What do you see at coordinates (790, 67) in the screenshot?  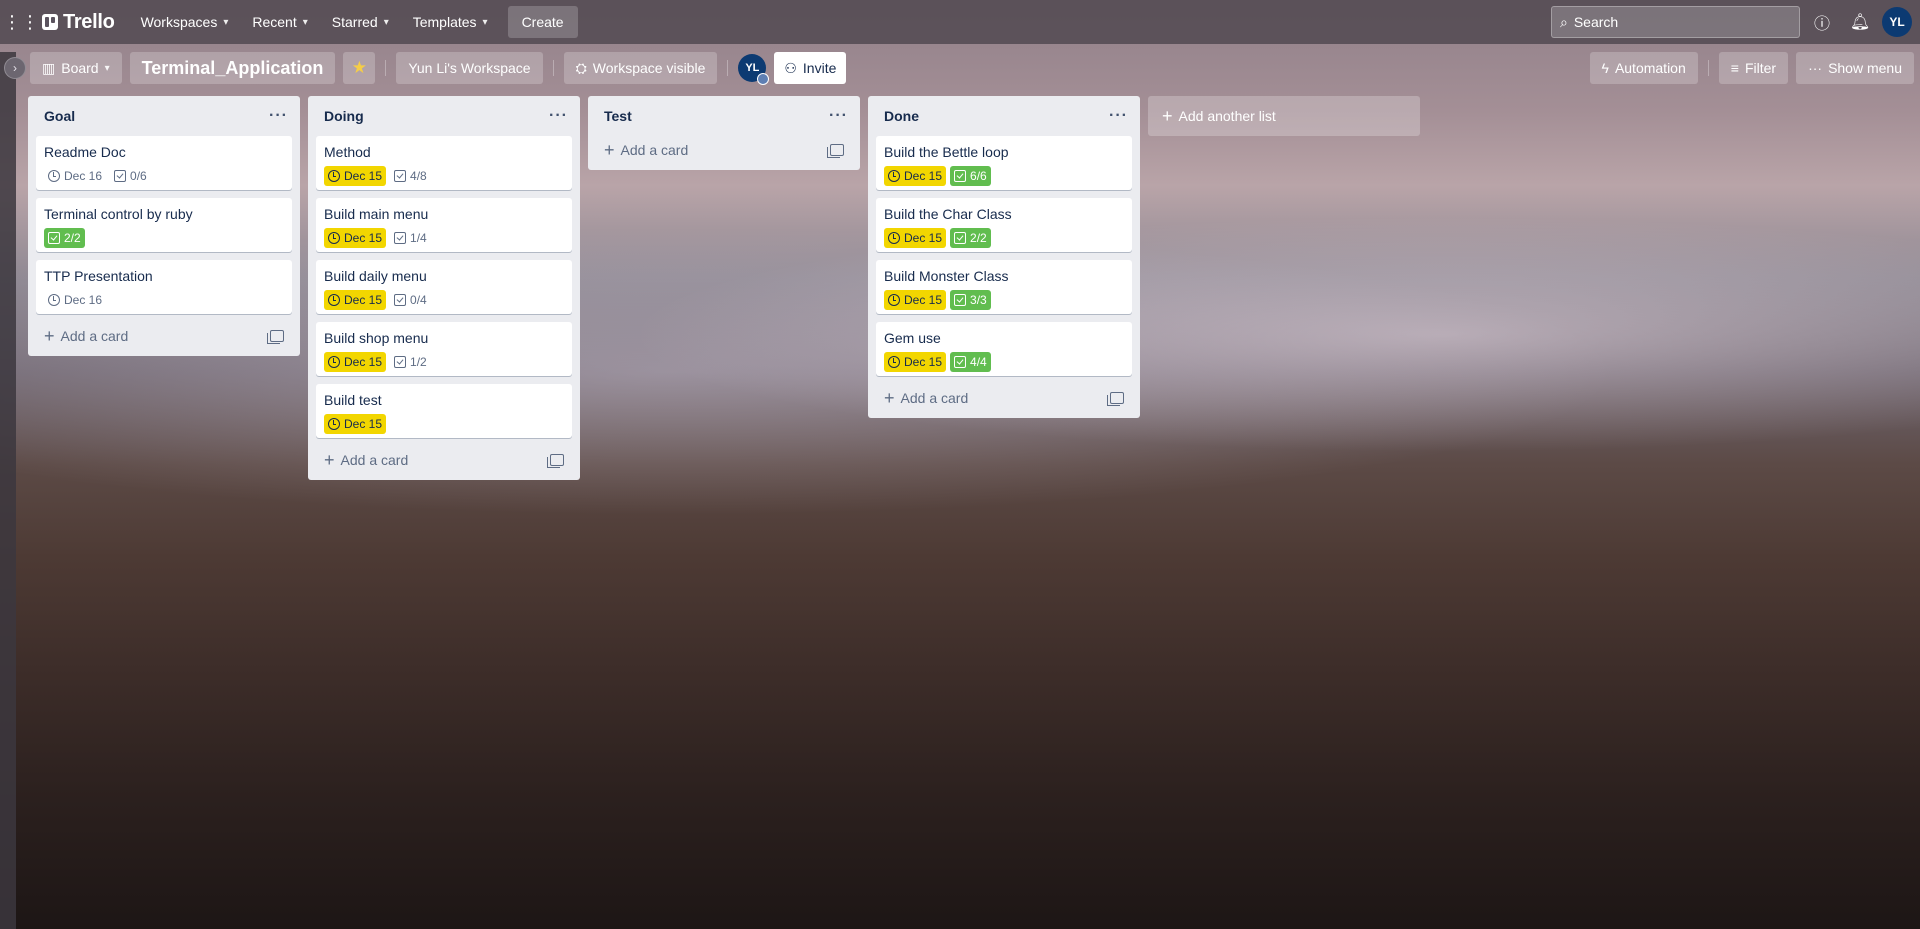 I see `add-person-icon: ⚇` at bounding box center [790, 67].